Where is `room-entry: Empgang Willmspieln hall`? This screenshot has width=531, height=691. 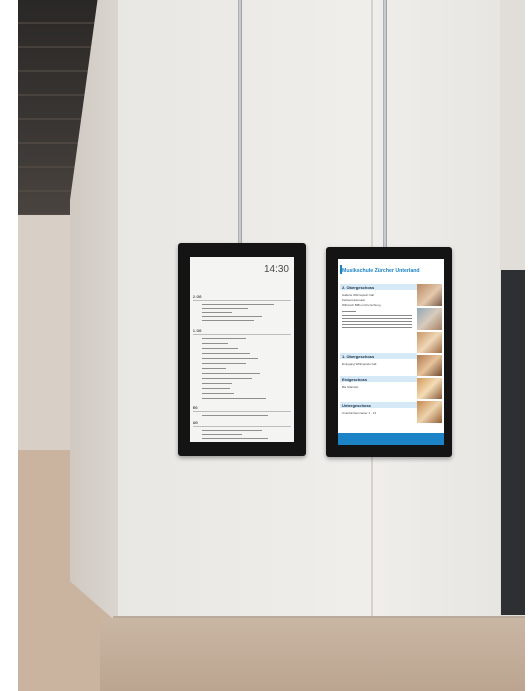
room-entry: Empgang Willmspieln hall is located at coordinates (359, 364).